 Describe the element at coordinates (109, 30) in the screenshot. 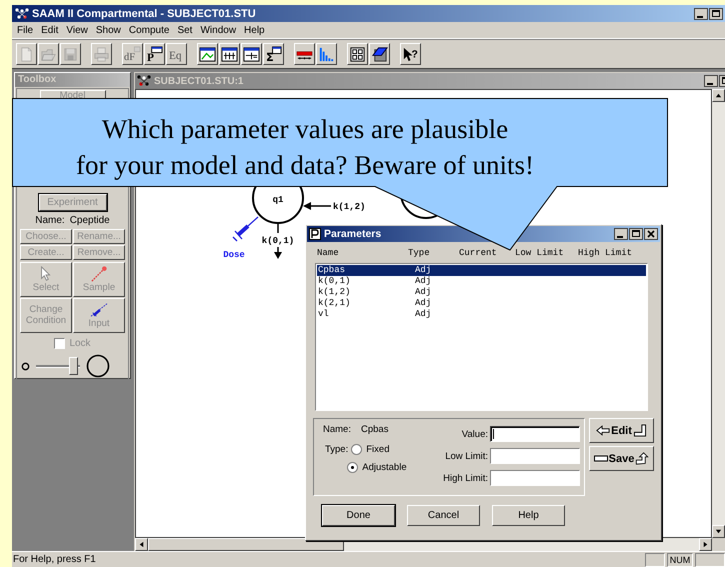

I see `menu-item: Show` at that location.